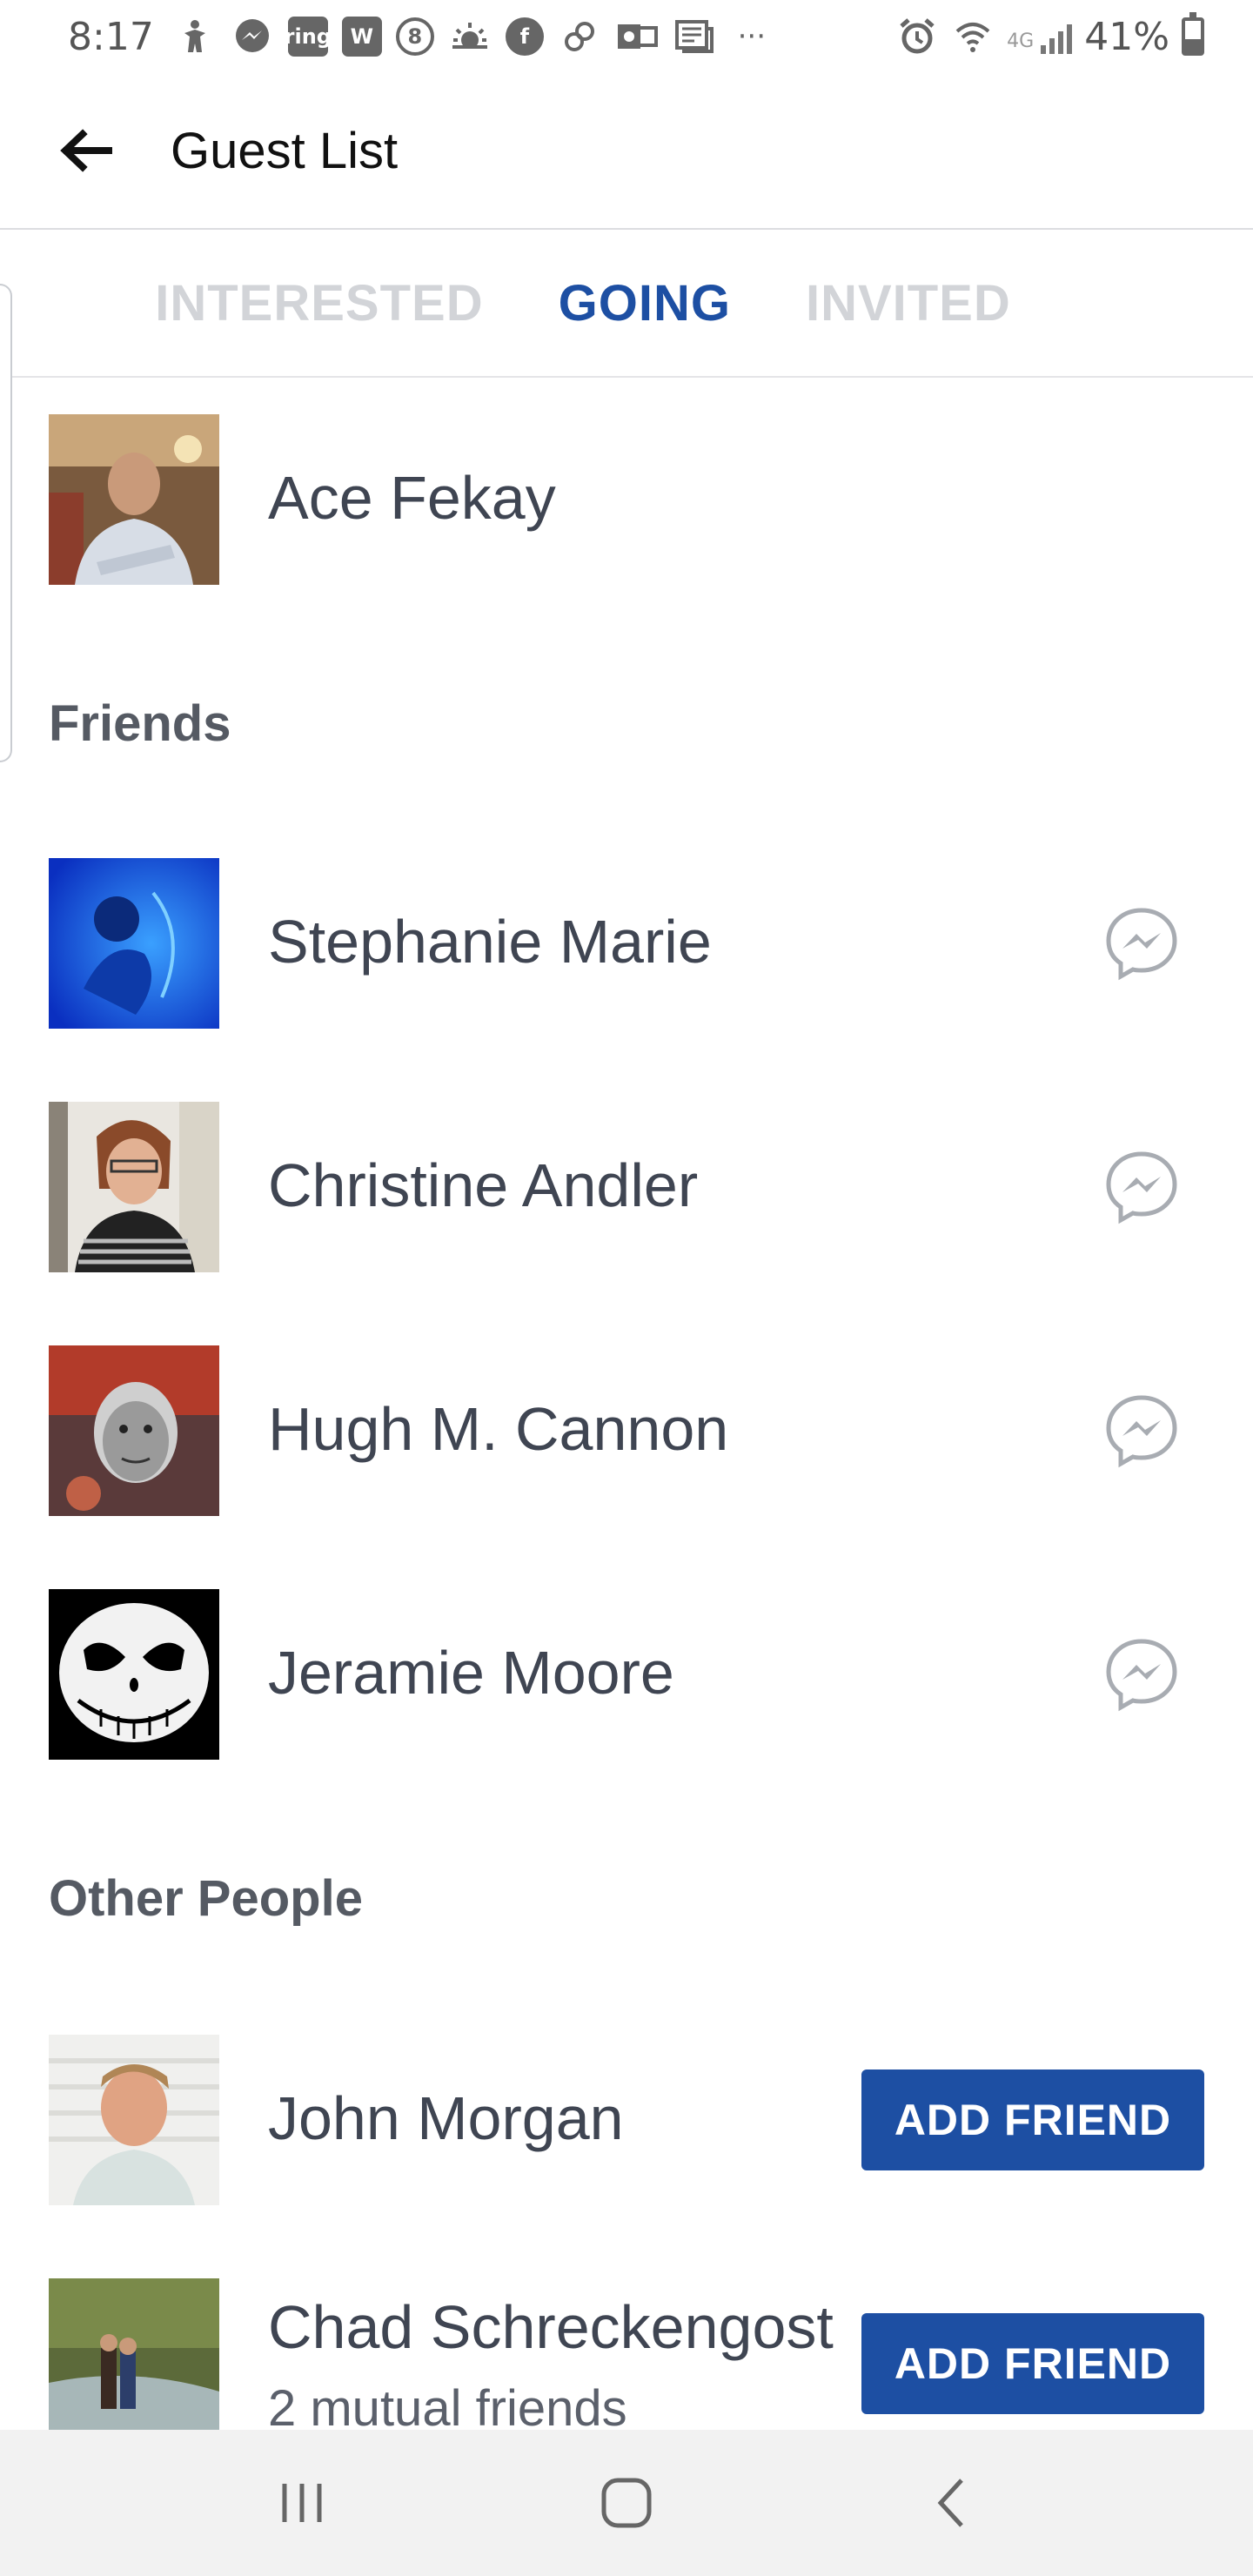  What do you see at coordinates (1021, 41) in the screenshot?
I see `network-type: 4G` at bounding box center [1021, 41].